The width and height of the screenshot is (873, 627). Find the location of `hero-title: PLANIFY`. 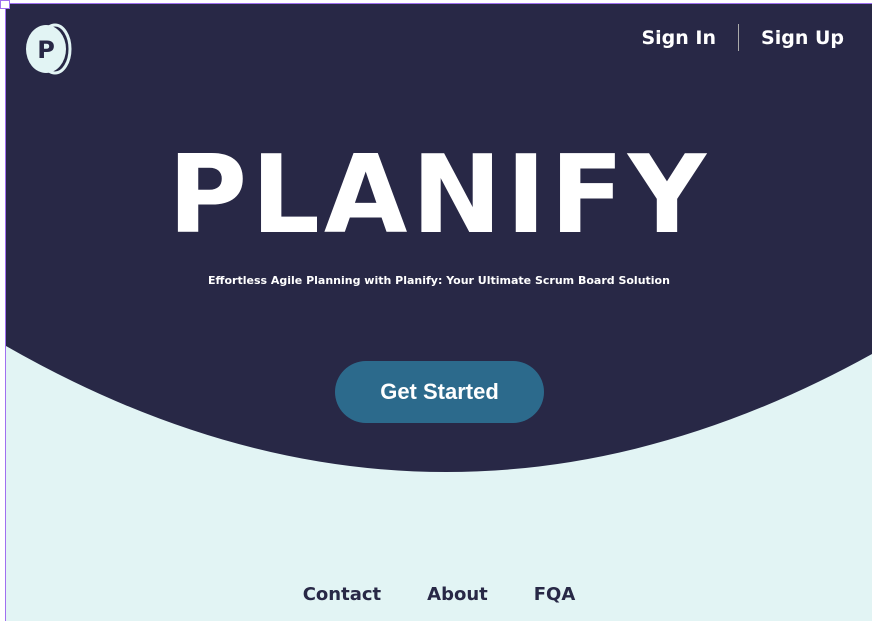

hero-title: PLANIFY is located at coordinates (439, 195).